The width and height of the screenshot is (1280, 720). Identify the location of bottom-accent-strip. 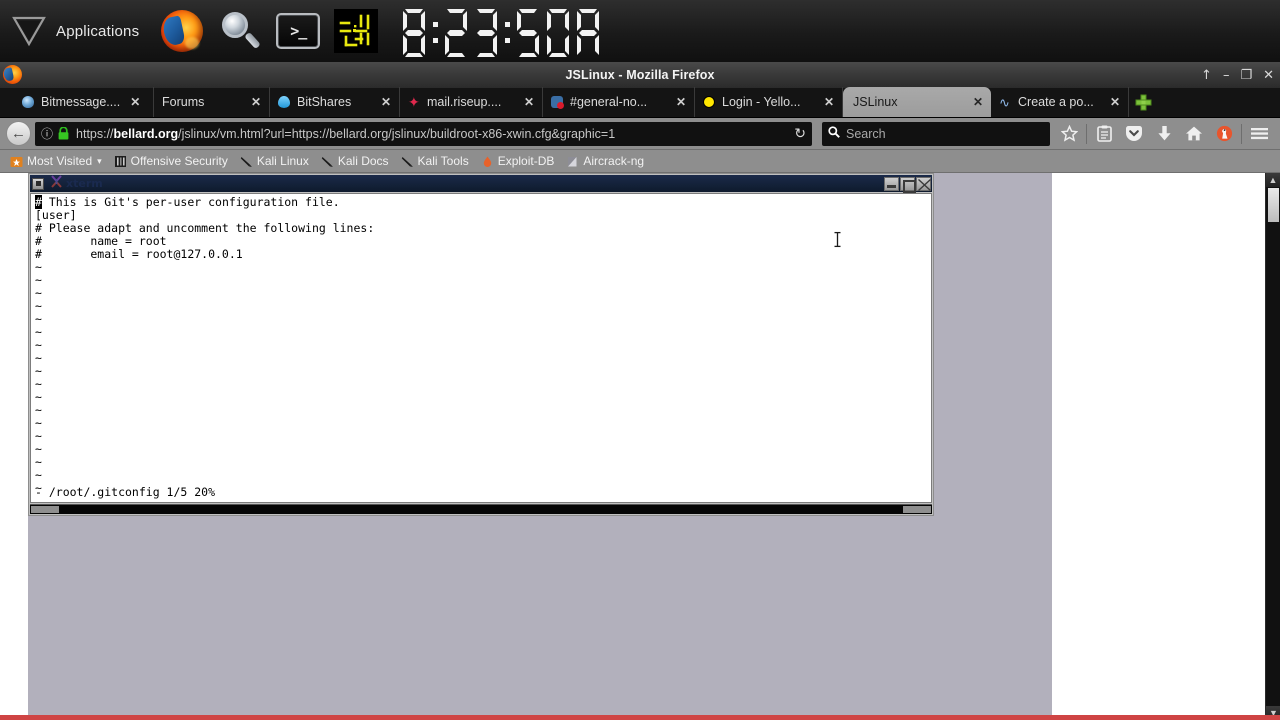
(640, 717).